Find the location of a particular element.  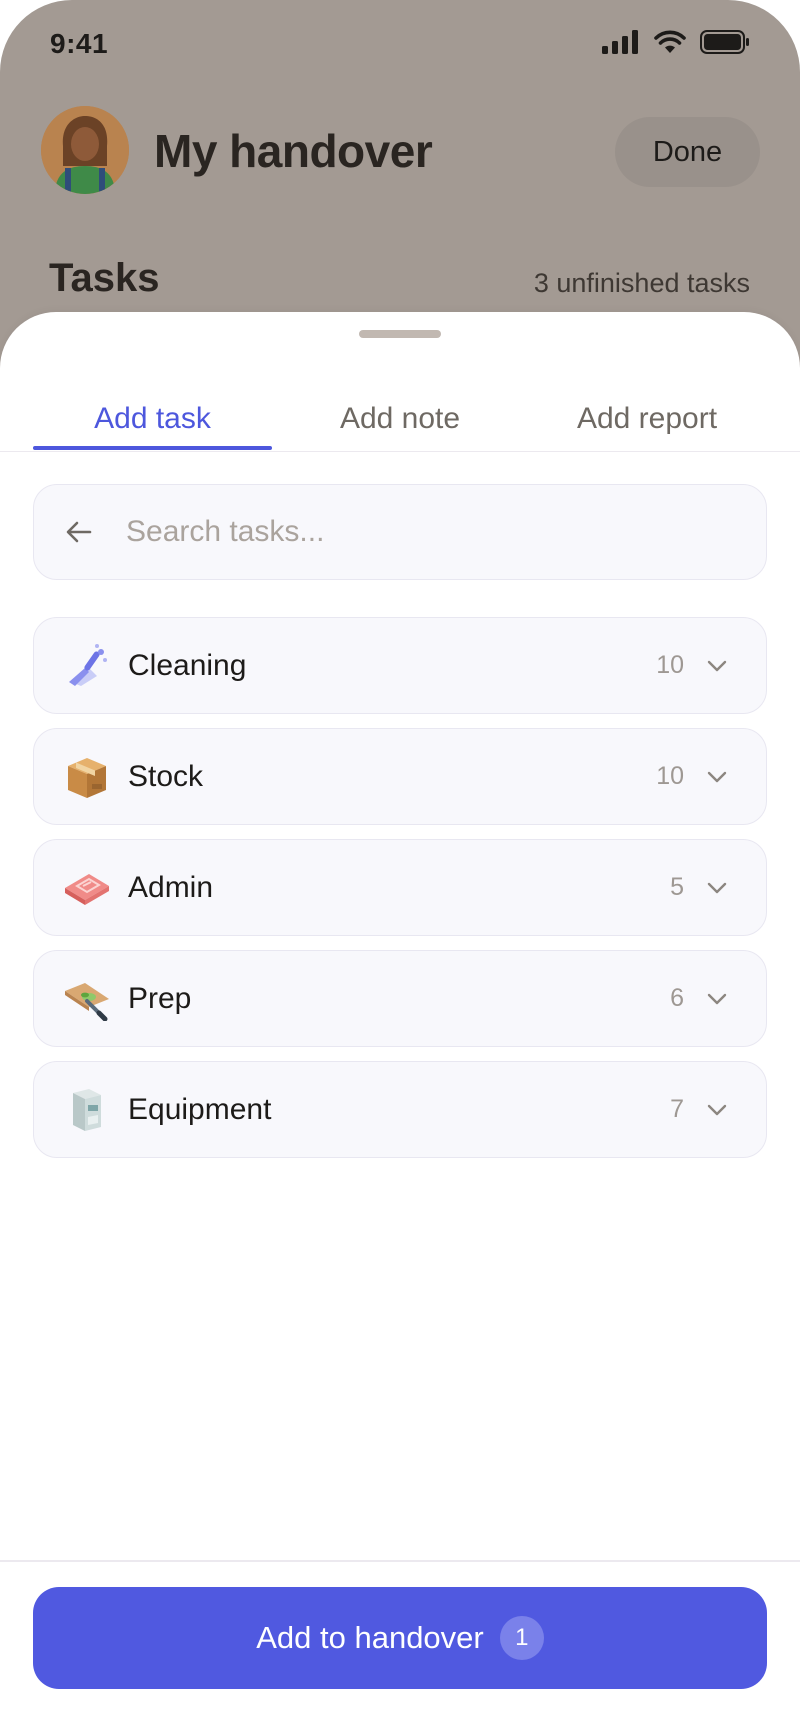

status-time: 9:41 is located at coordinates (79, 43).